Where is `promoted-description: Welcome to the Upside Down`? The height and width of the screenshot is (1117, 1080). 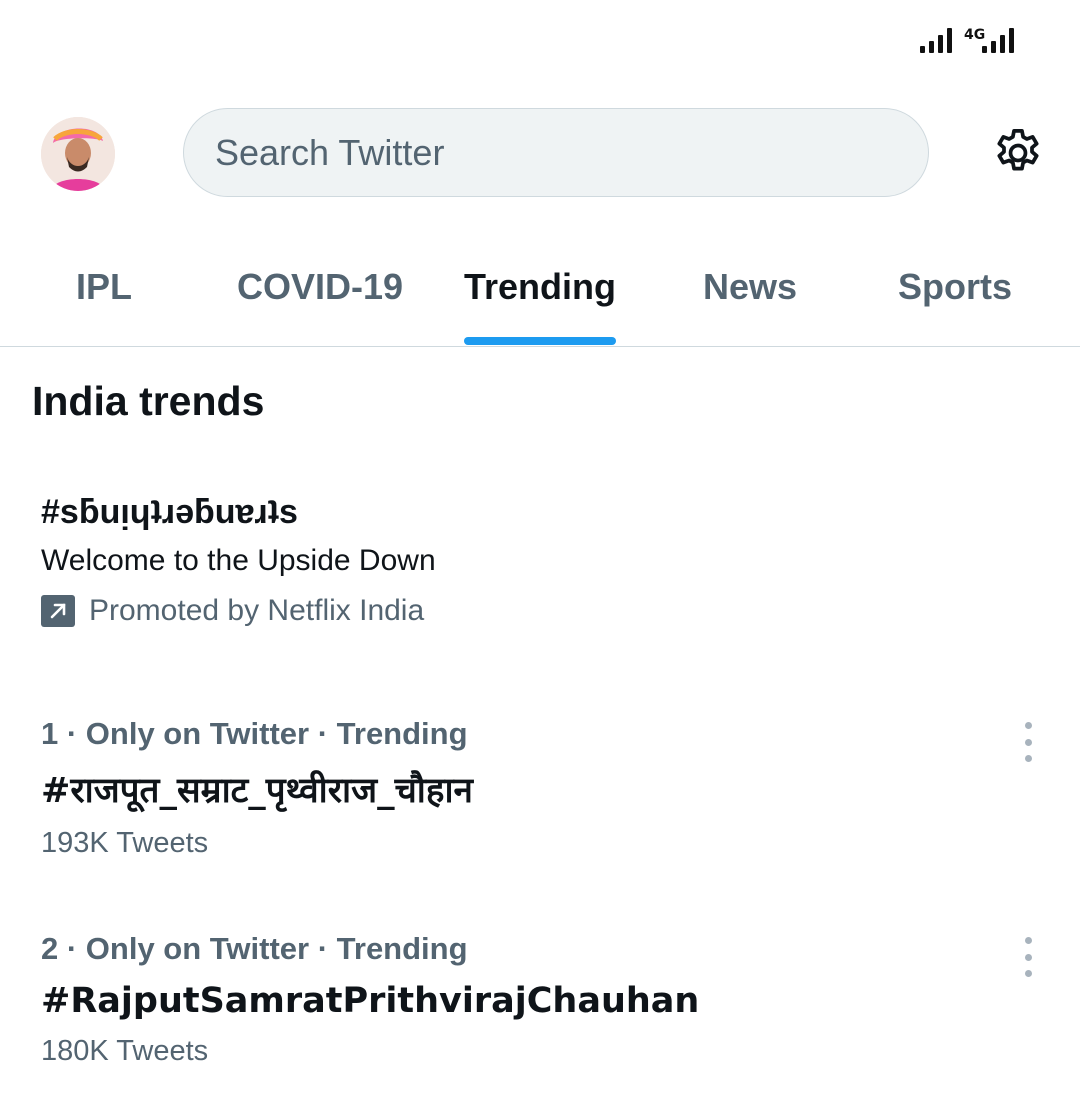
promoted-description: Welcome to the Upside Down is located at coordinates (238, 560).